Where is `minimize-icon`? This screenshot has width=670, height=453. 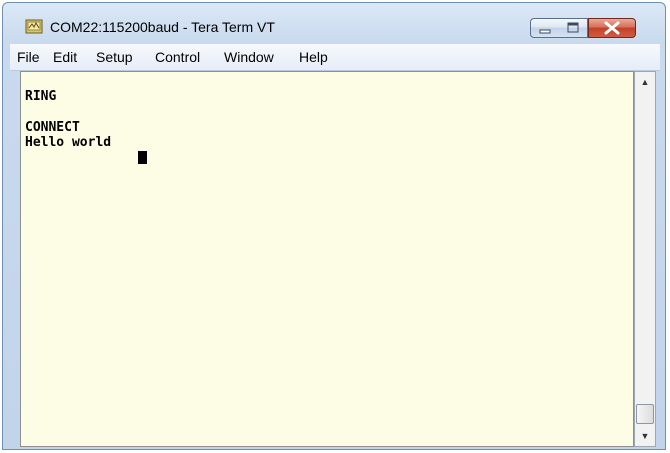 minimize-icon is located at coordinates (545, 31).